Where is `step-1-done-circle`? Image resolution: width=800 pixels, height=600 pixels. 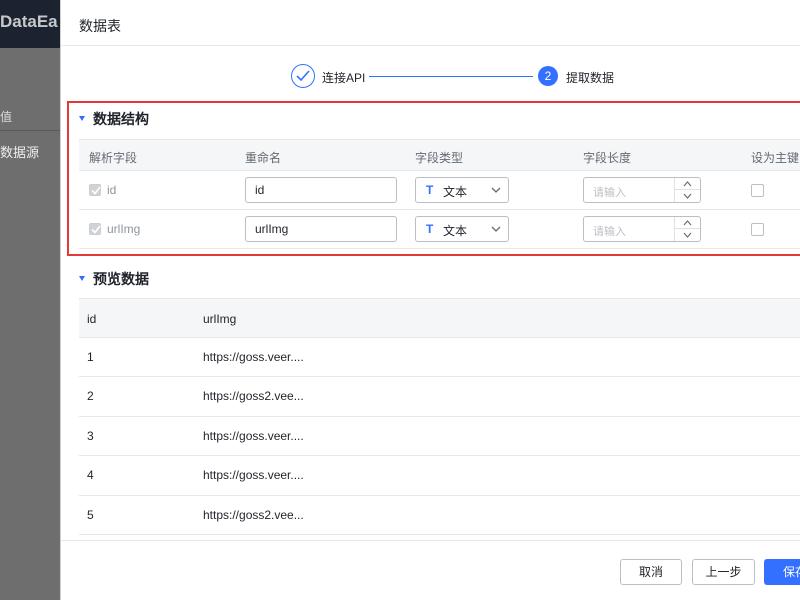 step-1-done-circle is located at coordinates (303, 76).